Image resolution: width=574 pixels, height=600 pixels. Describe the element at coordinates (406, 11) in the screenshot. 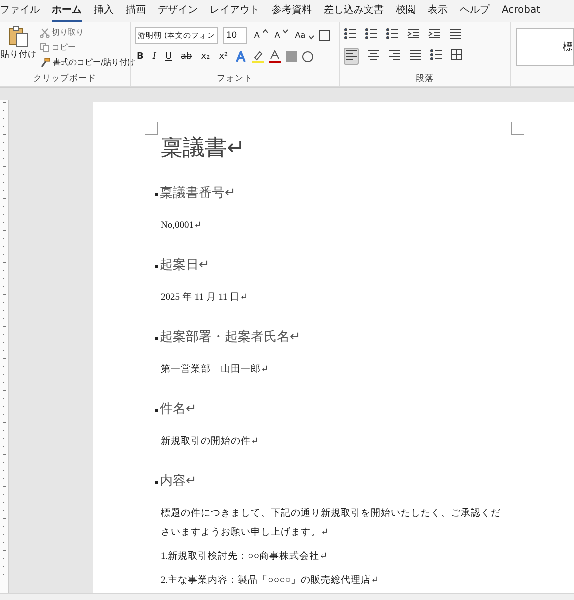

I see `ribbon-tab: 校閲` at that location.